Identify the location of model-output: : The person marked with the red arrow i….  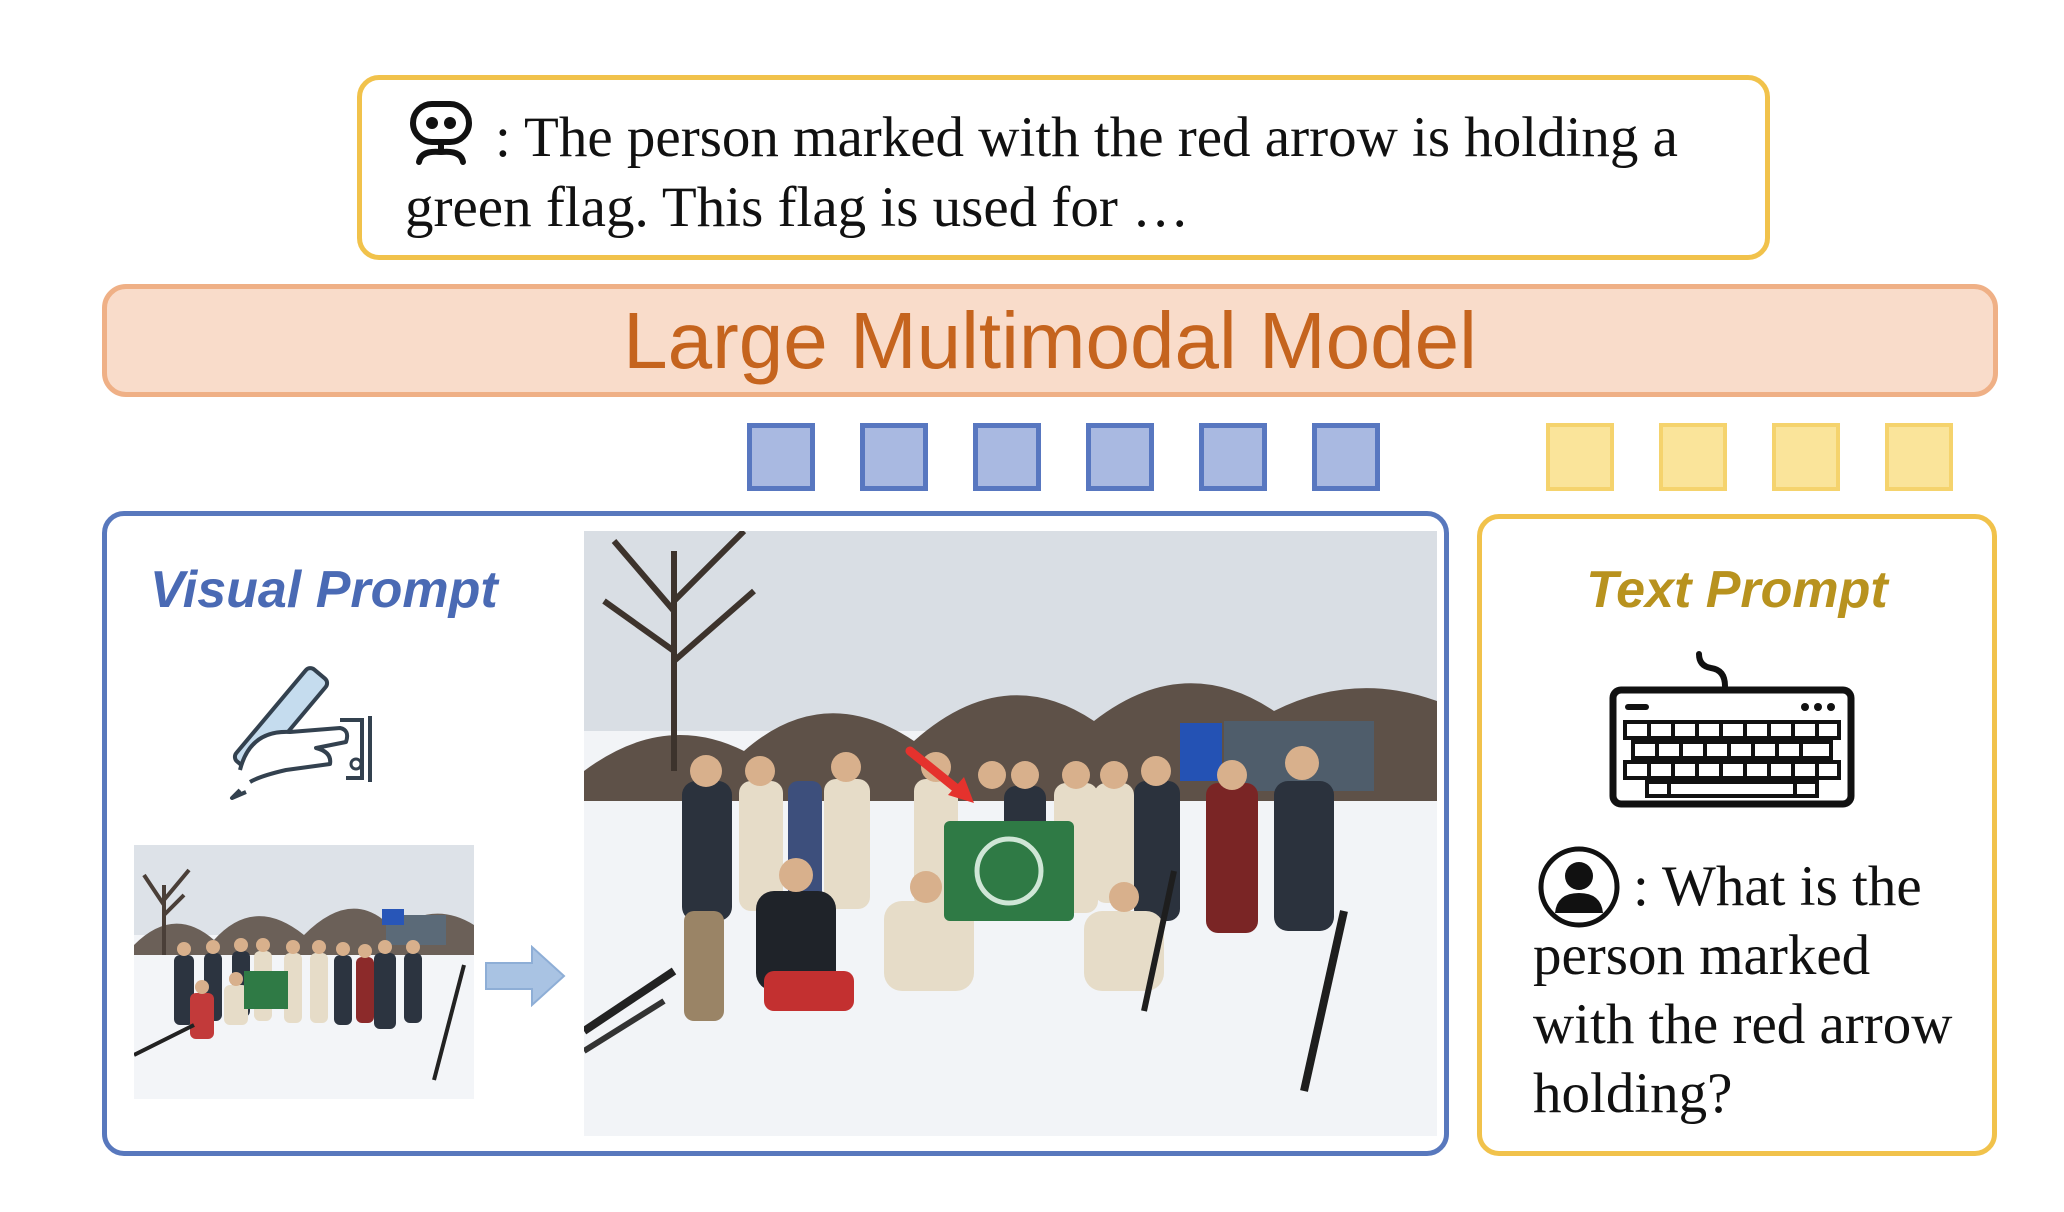
(1080, 171).